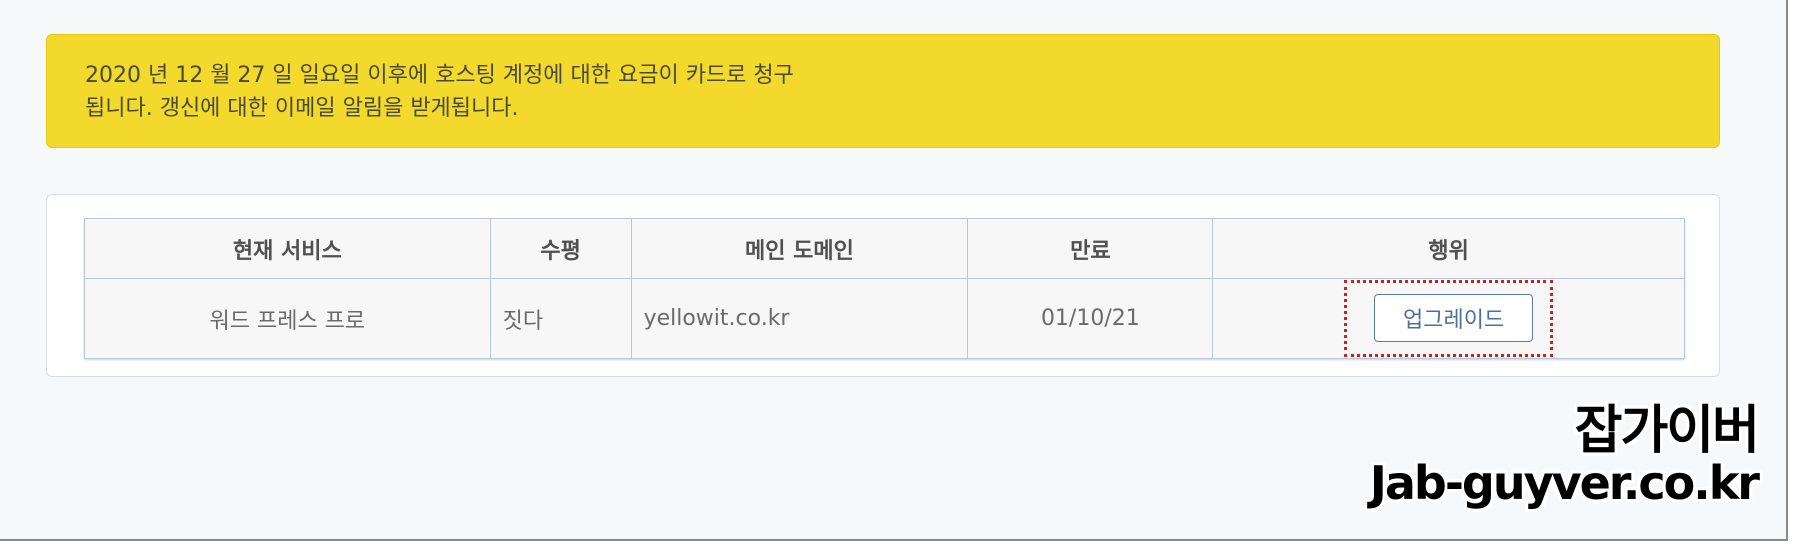 Image resolution: width=1800 pixels, height=549 pixels. What do you see at coordinates (287, 318) in the screenshot?
I see `cell-service: 워드 프레스 프로` at bounding box center [287, 318].